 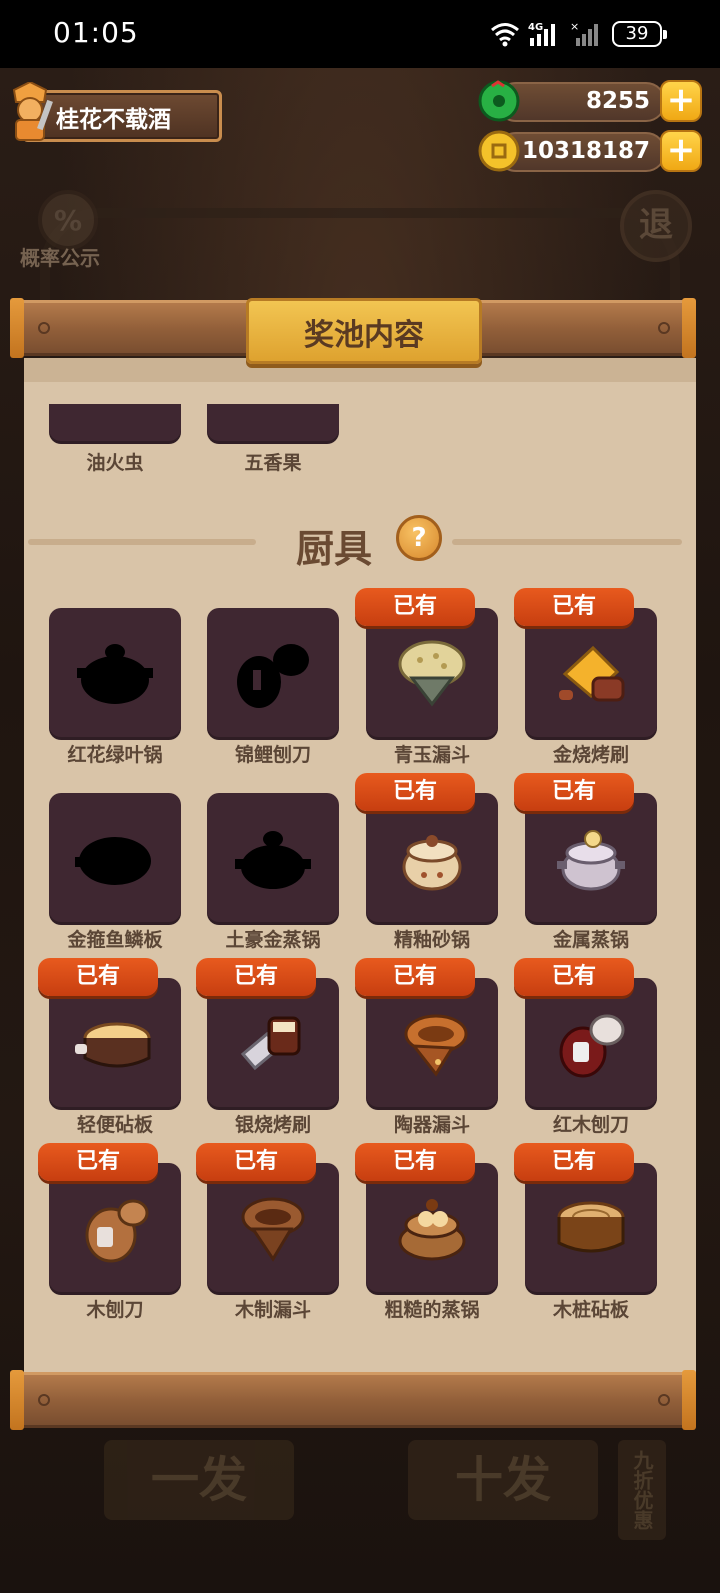 What do you see at coordinates (30, 113) in the screenshot?
I see `chef-avatar-icon` at bounding box center [30, 113].